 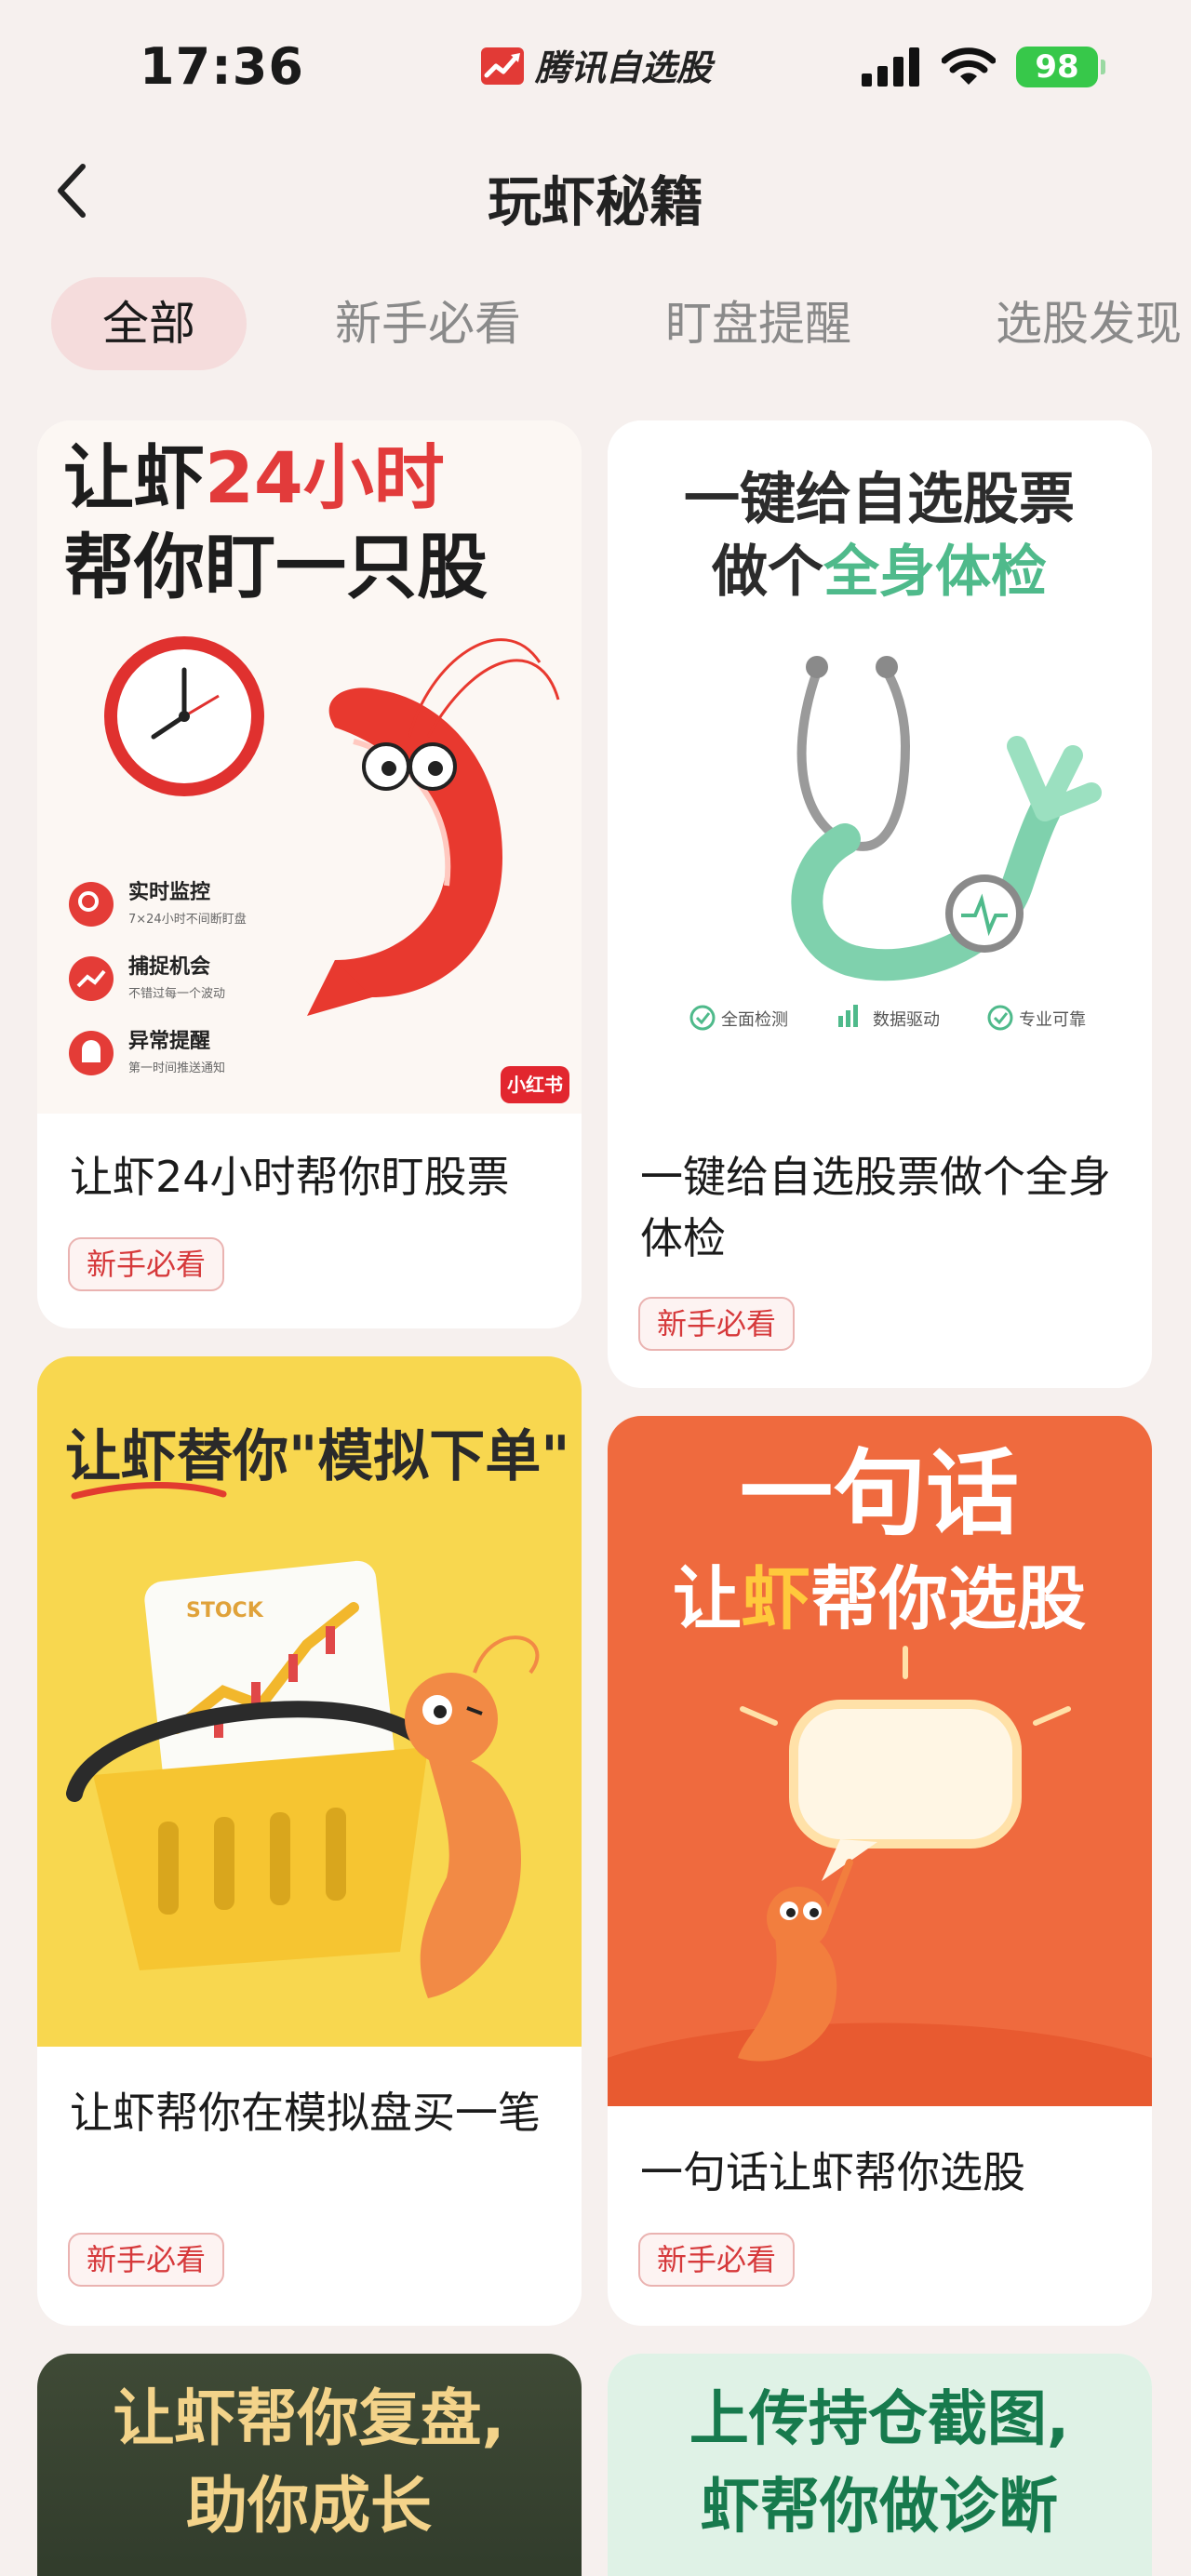 I want to click on app-logo-icon, so click(x=502, y=66).